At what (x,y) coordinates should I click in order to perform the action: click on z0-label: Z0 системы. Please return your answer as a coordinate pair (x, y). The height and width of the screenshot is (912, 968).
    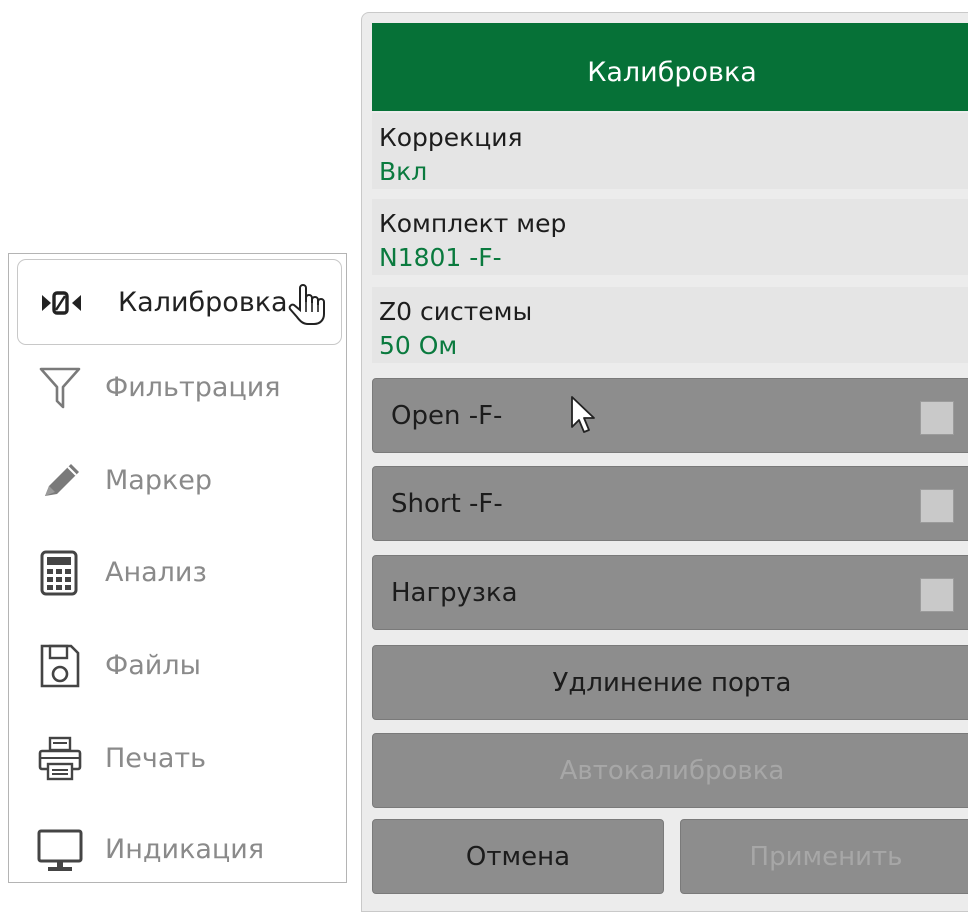
    Looking at the image, I should click on (456, 311).